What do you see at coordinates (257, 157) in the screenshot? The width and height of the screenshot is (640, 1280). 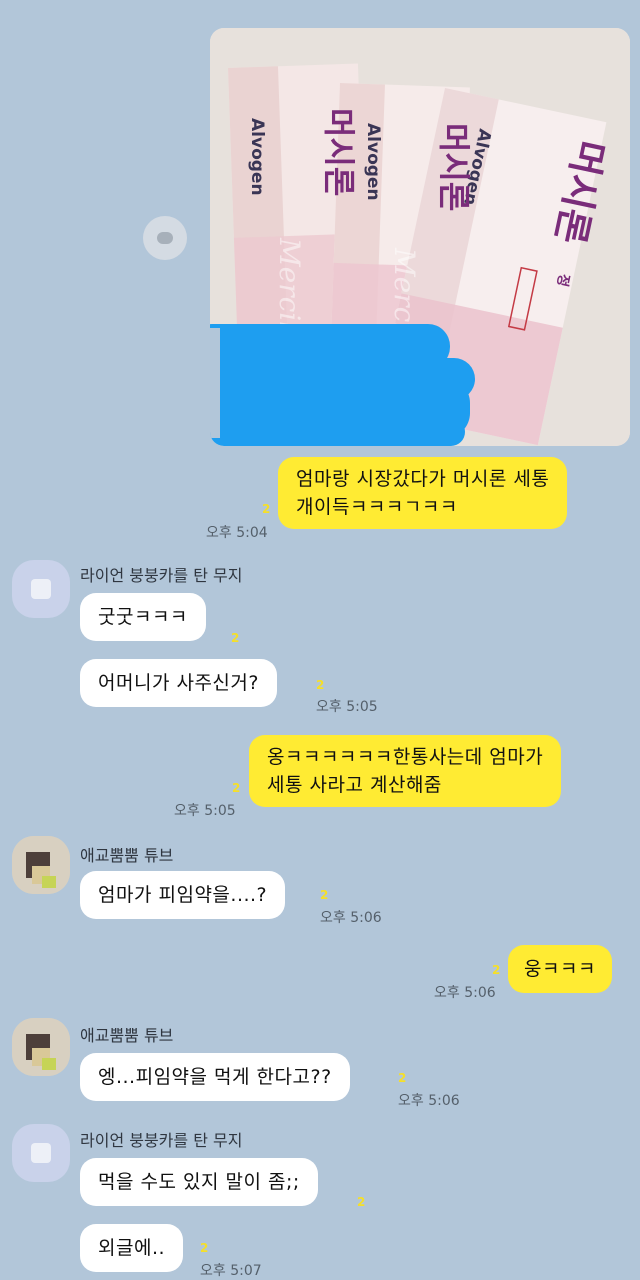 I see `box-brand-1: Alvogen` at bounding box center [257, 157].